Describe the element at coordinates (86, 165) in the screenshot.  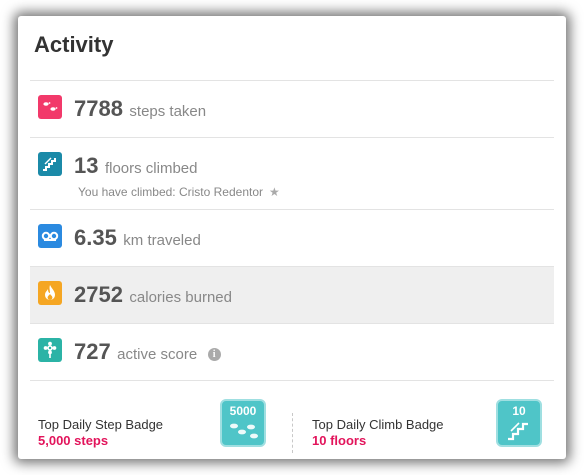
I see `floors-value: 13` at that location.